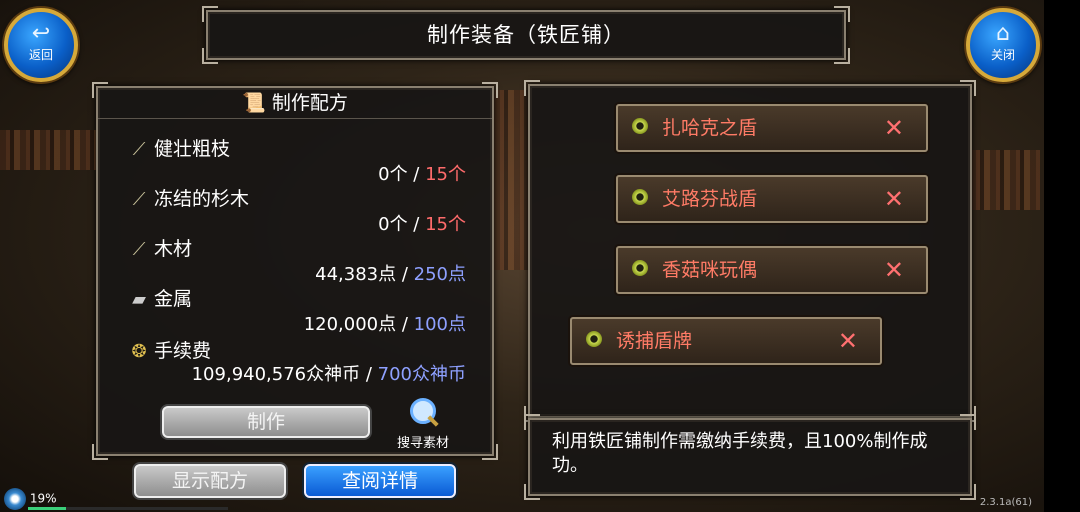 Image resolution: width=1080 pixels, height=512 pixels. I want to click on show-recipe-button: 显示配方, so click(210, 481).